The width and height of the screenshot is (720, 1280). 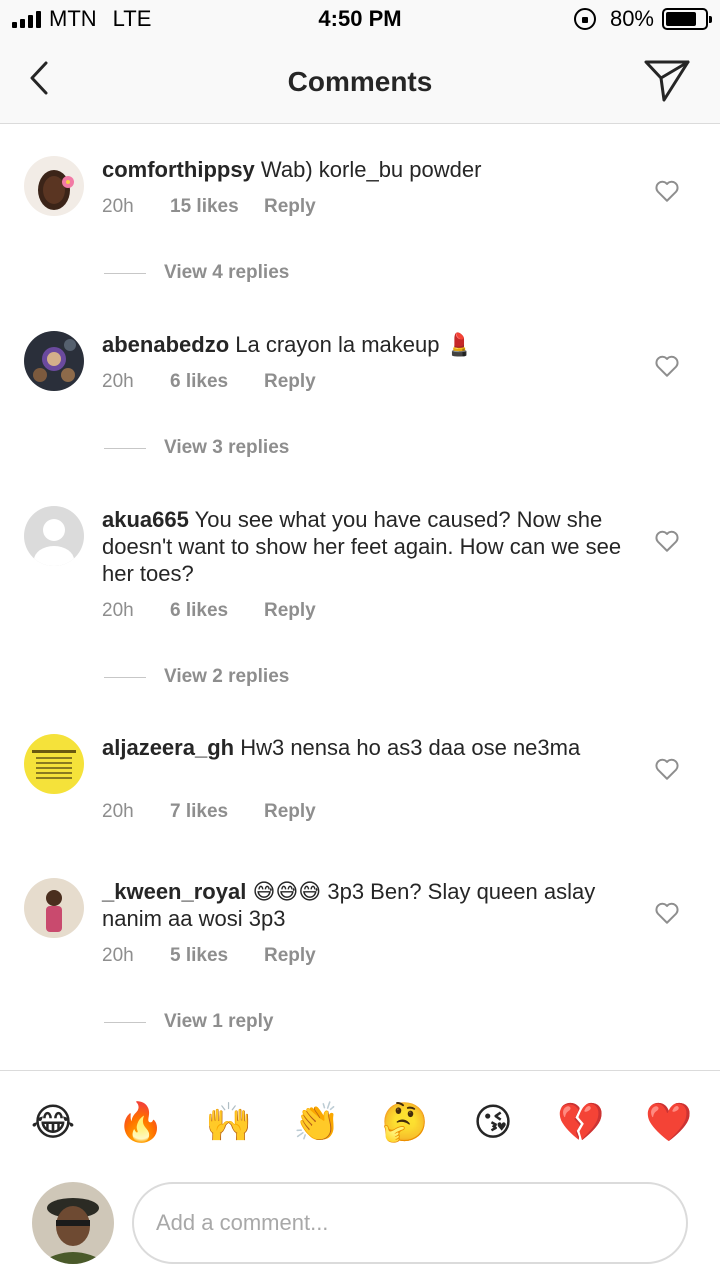 I want to click on emoji-quick-bar: 😂 🔥 🙌 👏 🤔 😘 💔 ❤️, so click(x=360, y=1120).